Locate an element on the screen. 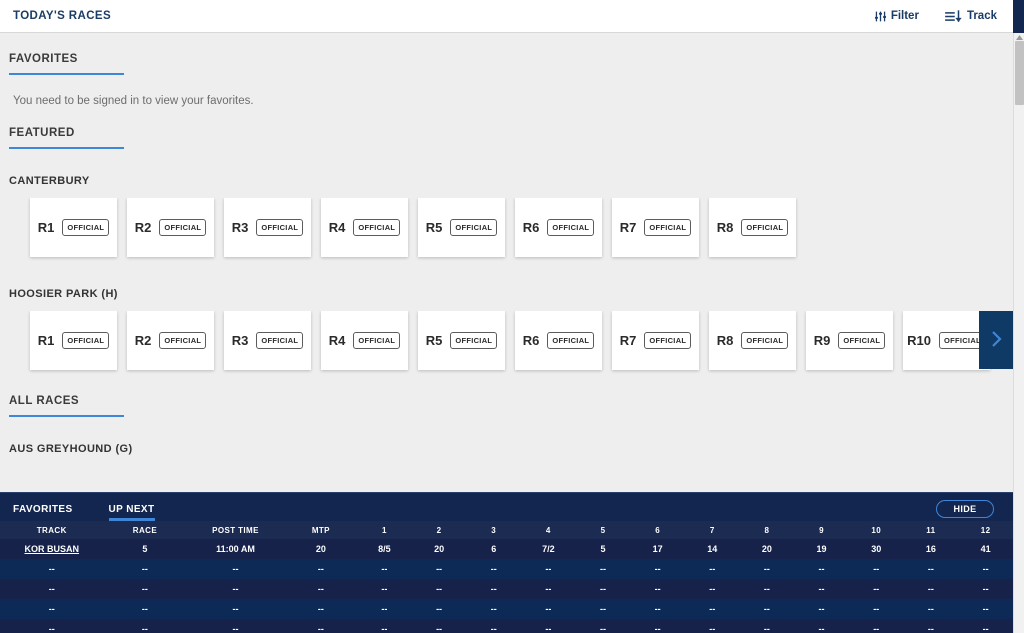 This screenshot has height=633, width=1024. cell-odds-1: -- is located at coordinates (384, 626).